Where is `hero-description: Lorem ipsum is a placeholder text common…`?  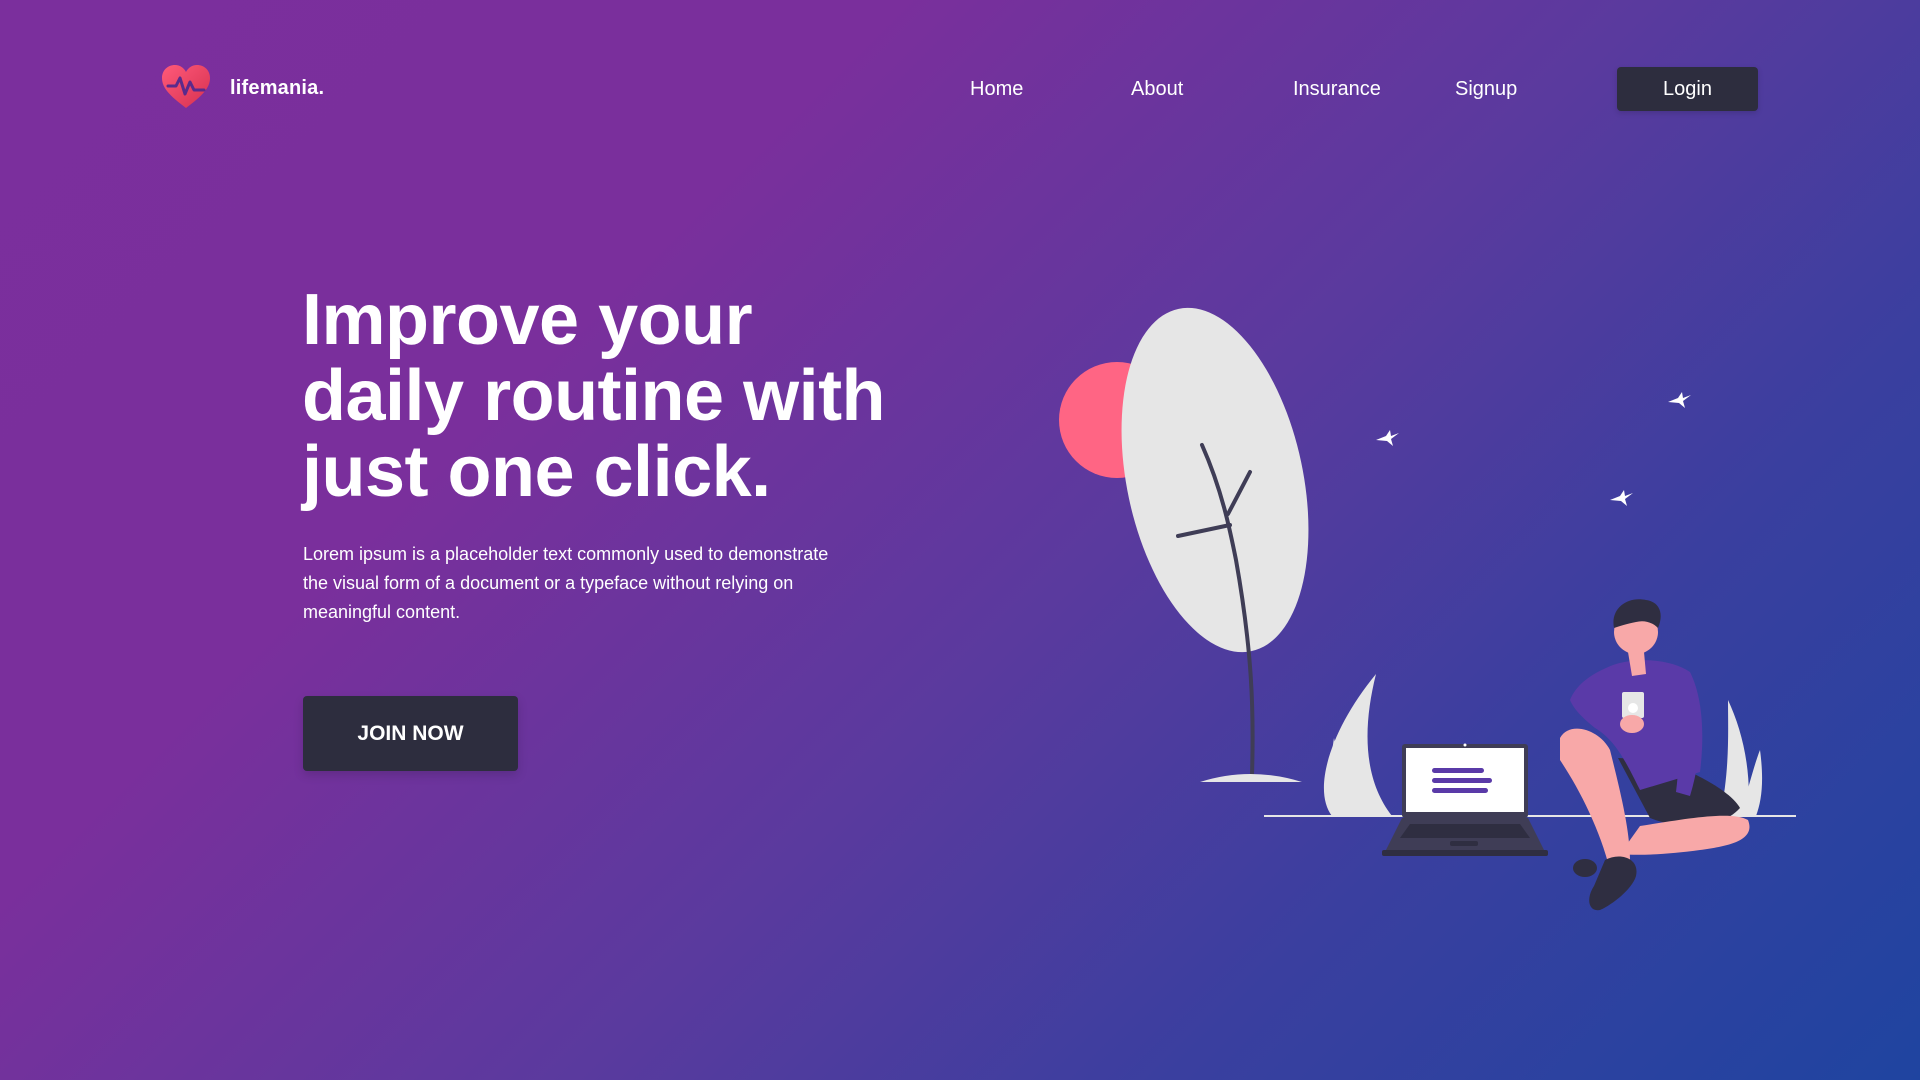 hero-description: Lorem ipsum is a placeholder text common… is located at coordinates (613, 583).